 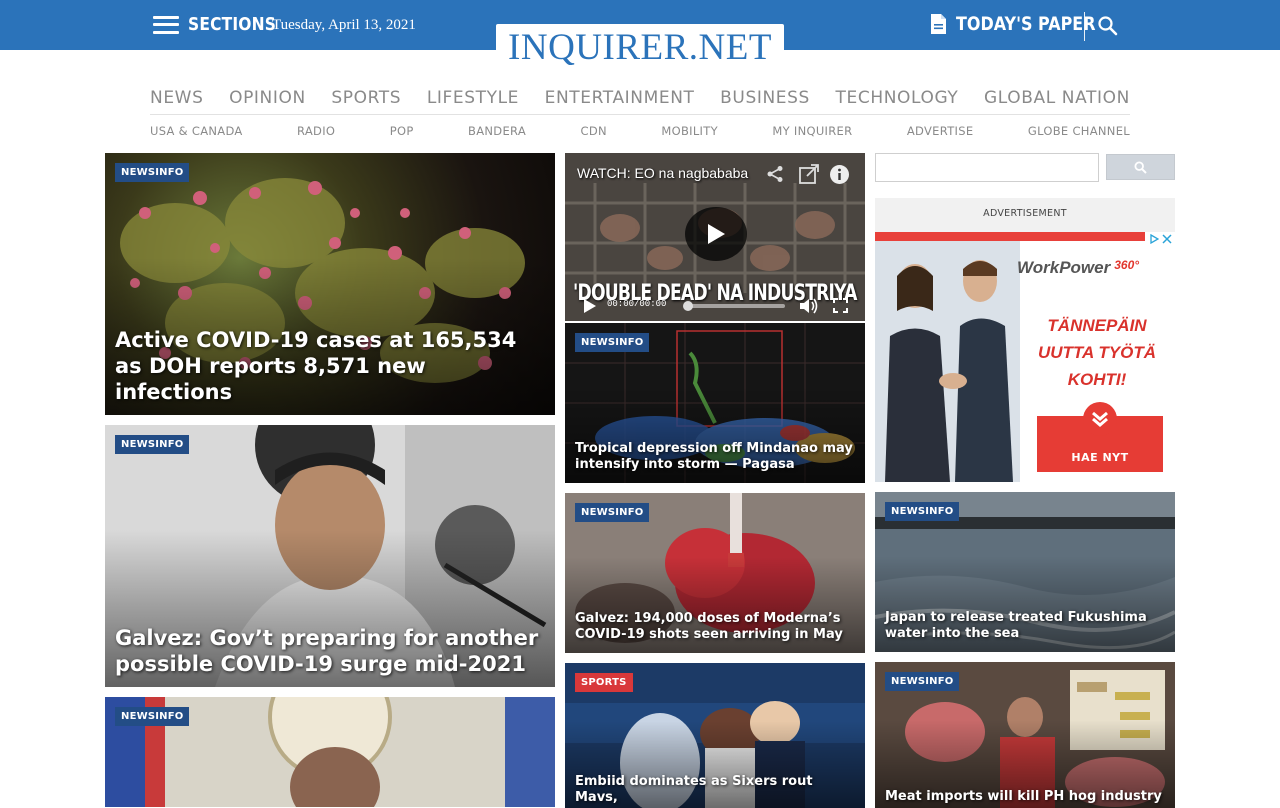 What do you see at coordinates (938, 24) in the screenshot?
I see `document-icon` at bounding box center [938, 24].